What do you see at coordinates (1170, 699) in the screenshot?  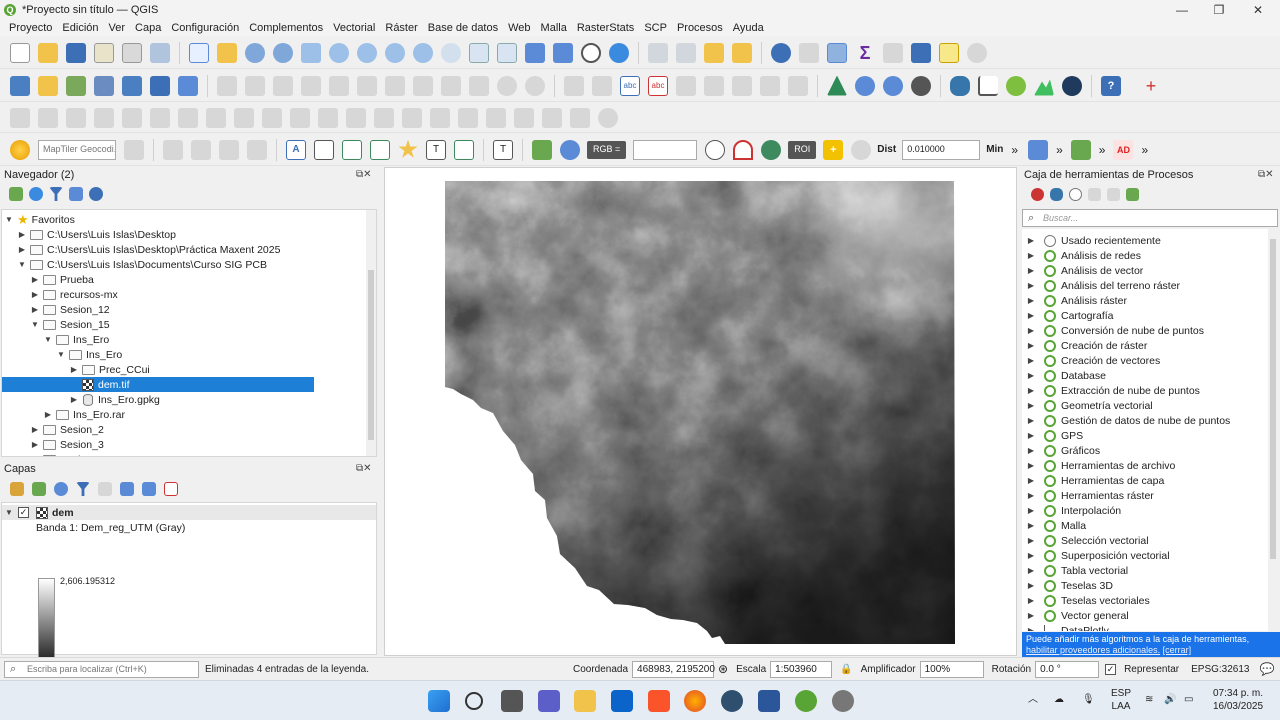 I see `volume-icon: 🔊` at bounding box center [1170, 699].